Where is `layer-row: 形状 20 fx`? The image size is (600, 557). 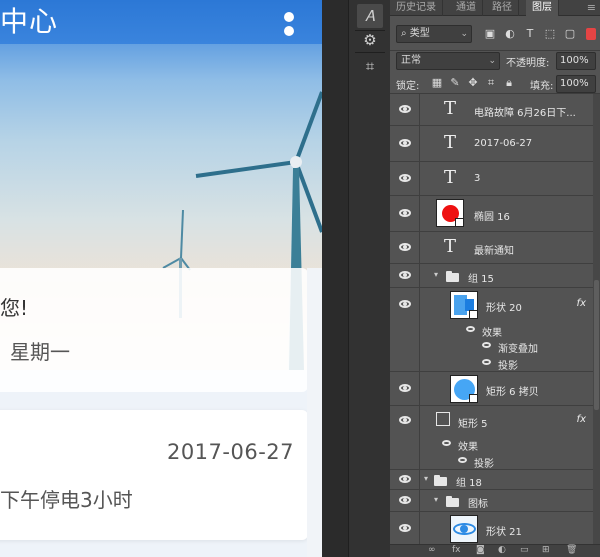
layer-row: 形状 20 fx is located at coordinates (495, 305).